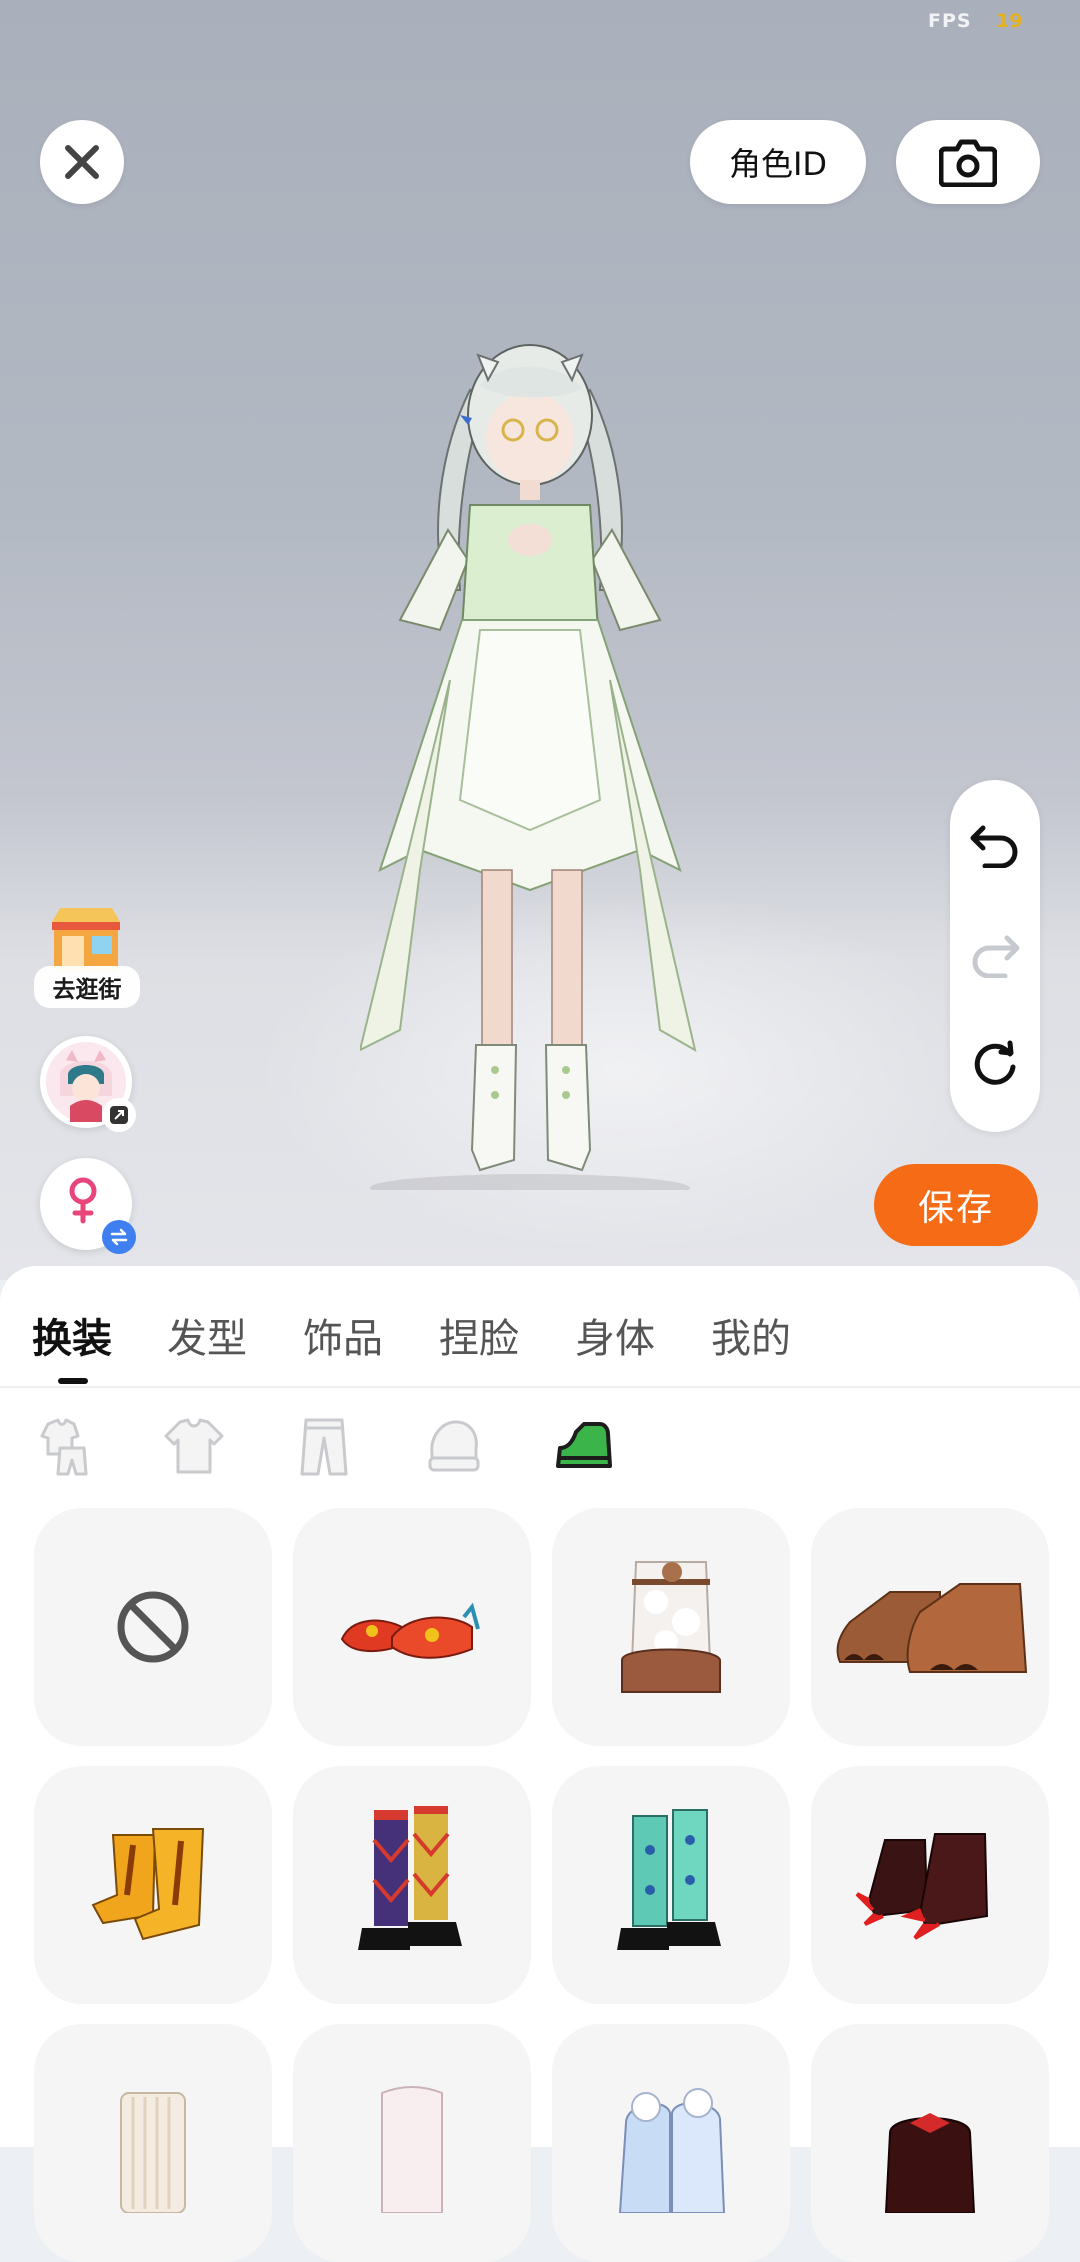 Image resolution: width=1080 pixels, height=2262 pixels. I want to click on fluffy-white-boots-icon, so click(671, 1627).